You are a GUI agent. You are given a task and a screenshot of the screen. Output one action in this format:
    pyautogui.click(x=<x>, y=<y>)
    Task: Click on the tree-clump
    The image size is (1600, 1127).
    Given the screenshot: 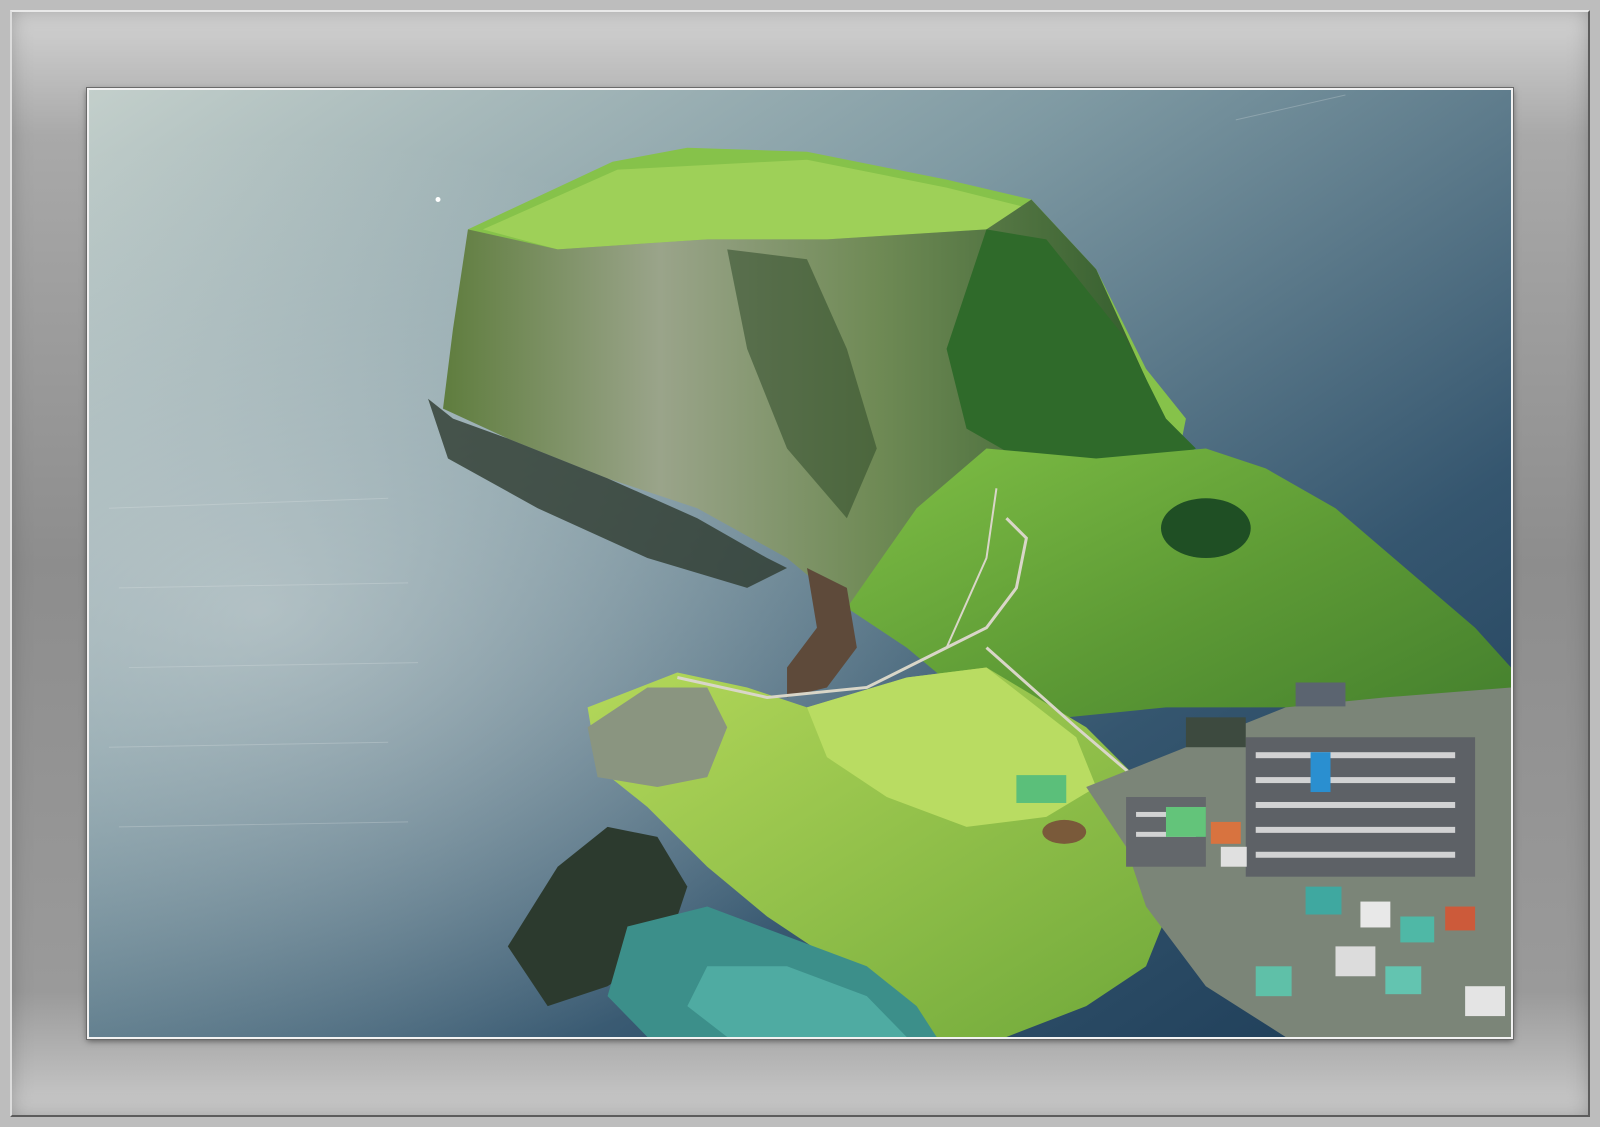 What is the action you would take?
    pyautogui.click(x=1205, y=528)
    